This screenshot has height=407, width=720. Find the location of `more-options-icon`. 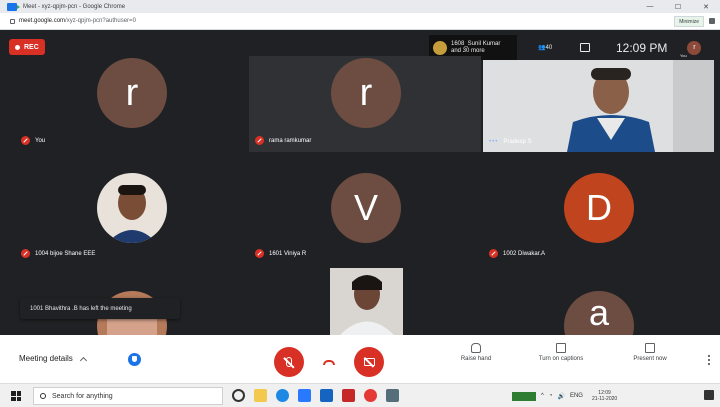

more-options-icon is located at coordinates (709, 360).